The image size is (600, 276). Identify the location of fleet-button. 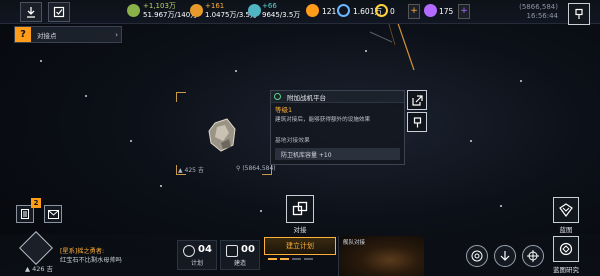
(505, 256).